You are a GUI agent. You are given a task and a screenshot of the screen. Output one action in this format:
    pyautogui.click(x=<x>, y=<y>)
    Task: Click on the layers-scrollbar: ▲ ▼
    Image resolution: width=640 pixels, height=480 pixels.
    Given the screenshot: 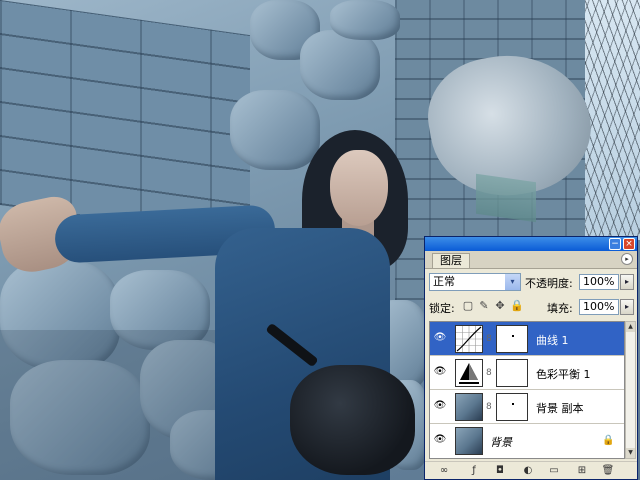 What is the action you would take?
    pyautogui.click(x=630, y=390)
    